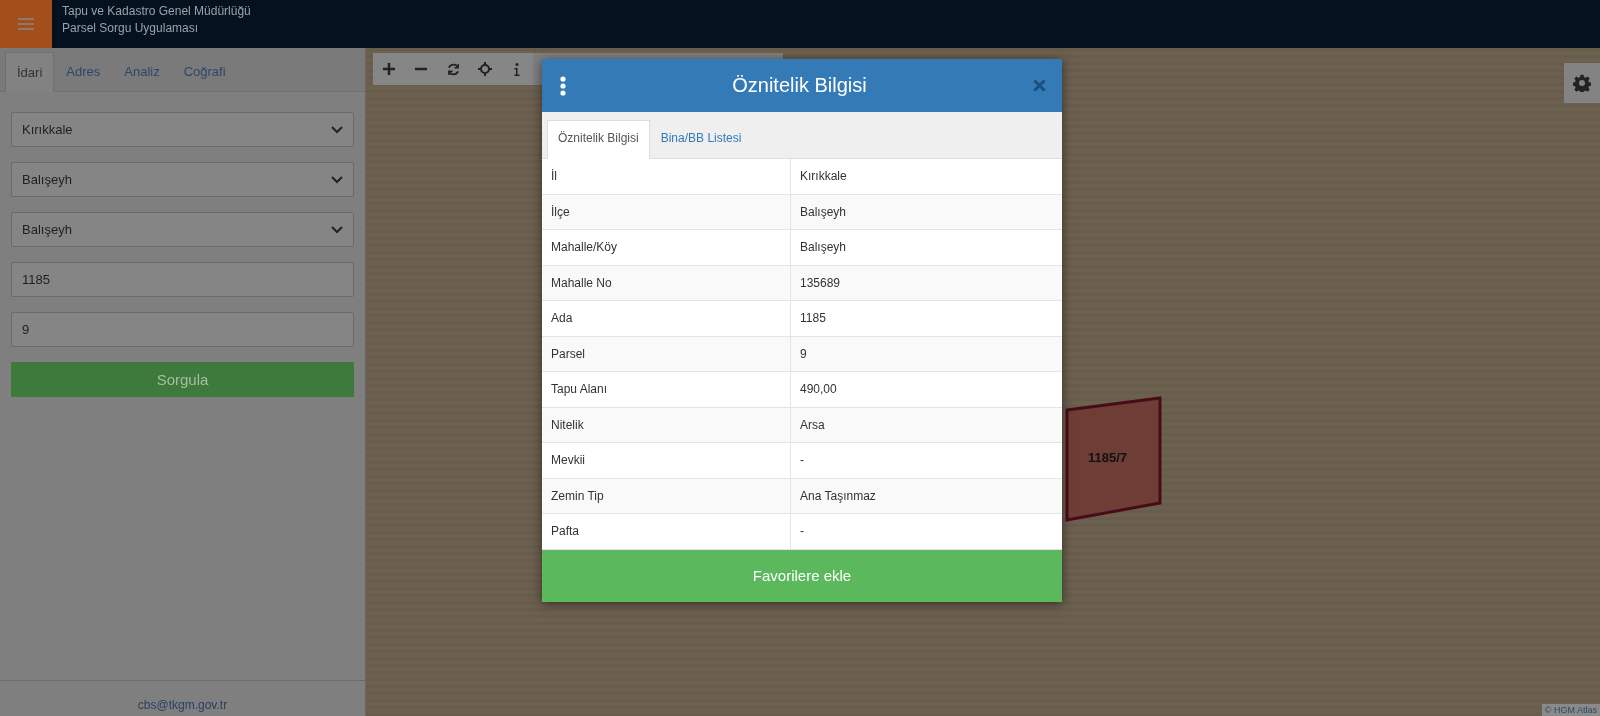 The image size is (1600, 716). I want to click on attribute-value: Kırıkkale, so click(823, 177).